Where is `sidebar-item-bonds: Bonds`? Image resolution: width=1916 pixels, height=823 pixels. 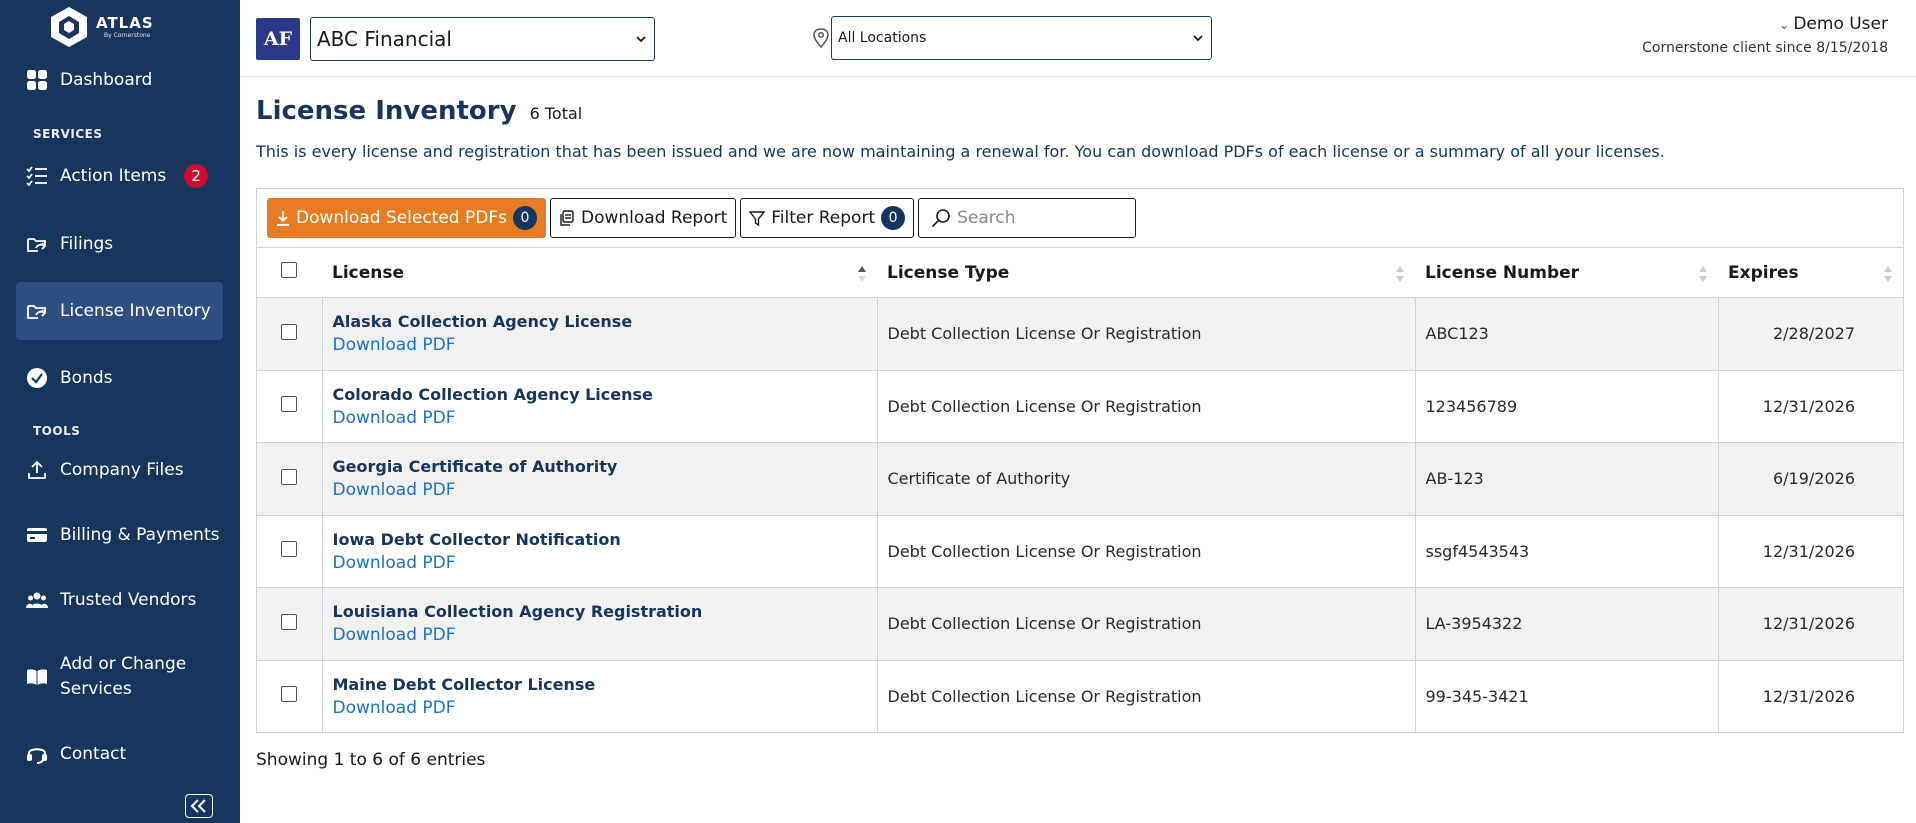 sidebar-item-bonds: Bonds is located at coordinates (119, 378).